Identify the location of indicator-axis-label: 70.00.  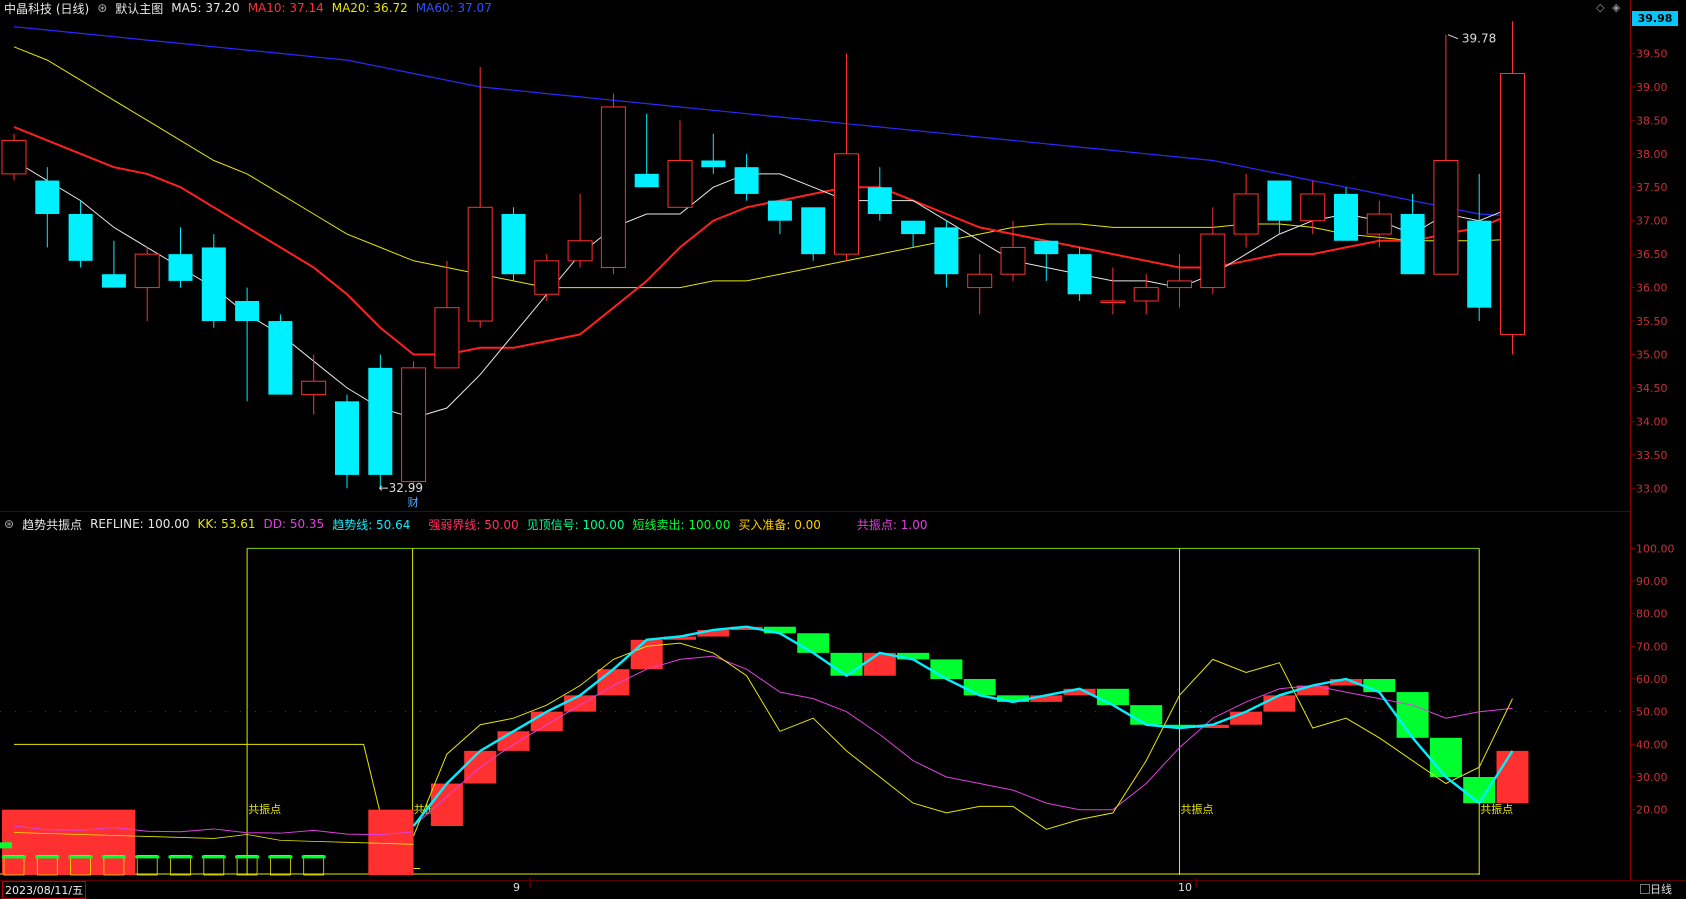
(1652, 646).